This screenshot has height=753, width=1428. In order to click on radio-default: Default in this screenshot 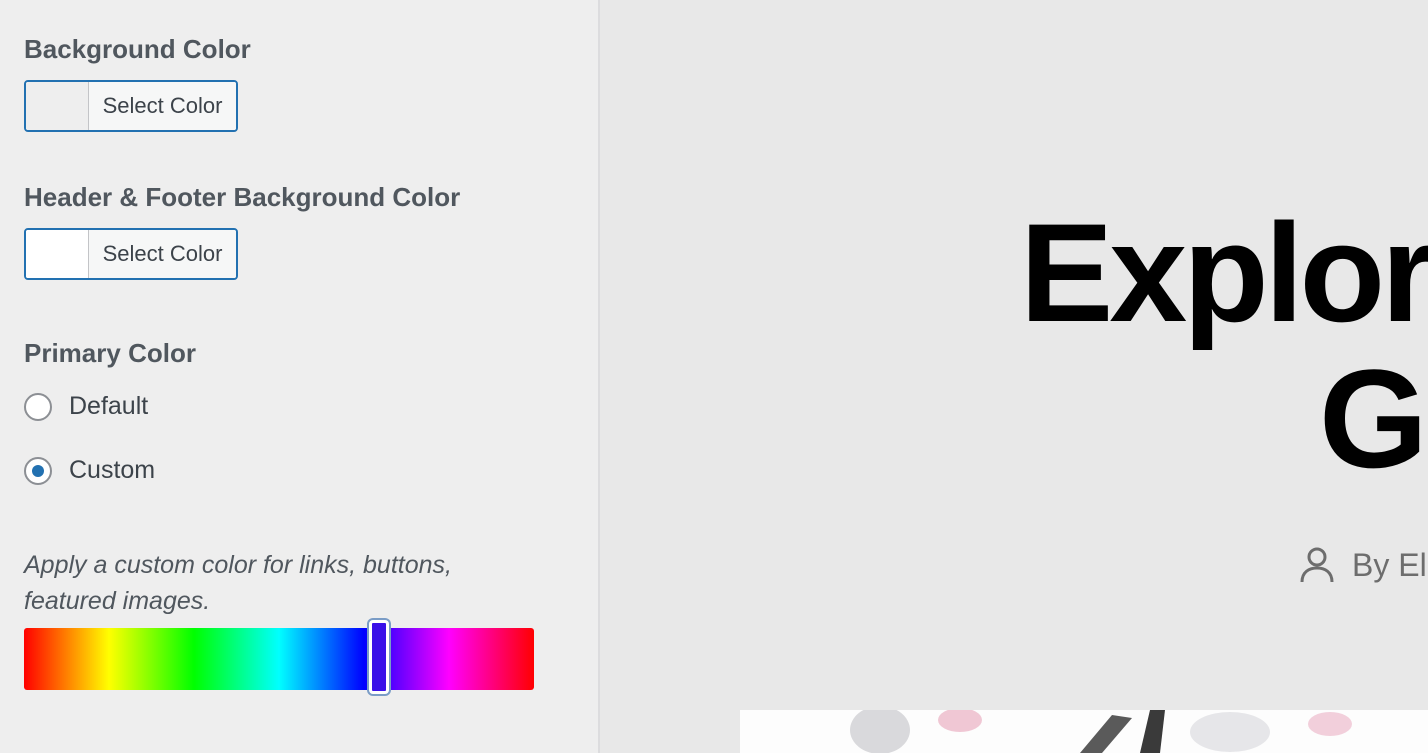, I will do `click(86, 406)`.